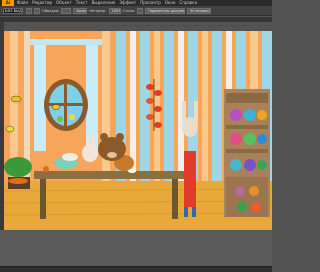  Describe the element at coordinates (136, 248) in the screenshot. I see `pasteboard` at that location.